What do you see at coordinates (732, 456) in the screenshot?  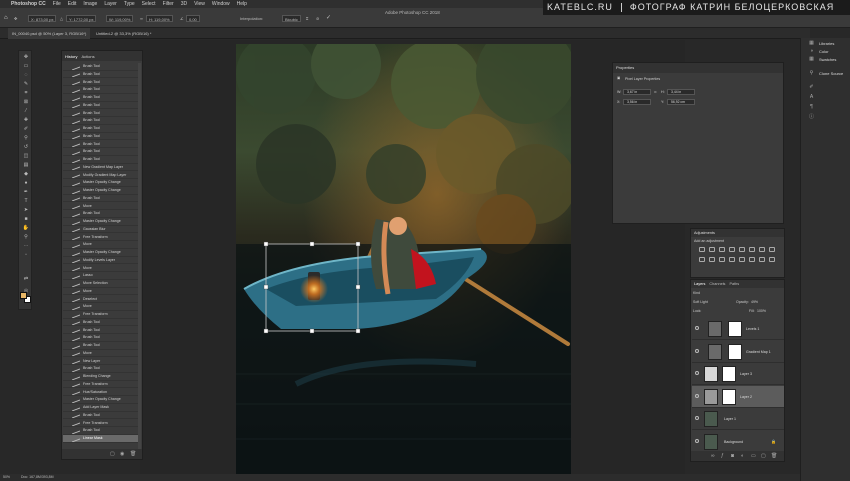 I see `add-mask-icon: ◙` at bounding box center [732, 456].